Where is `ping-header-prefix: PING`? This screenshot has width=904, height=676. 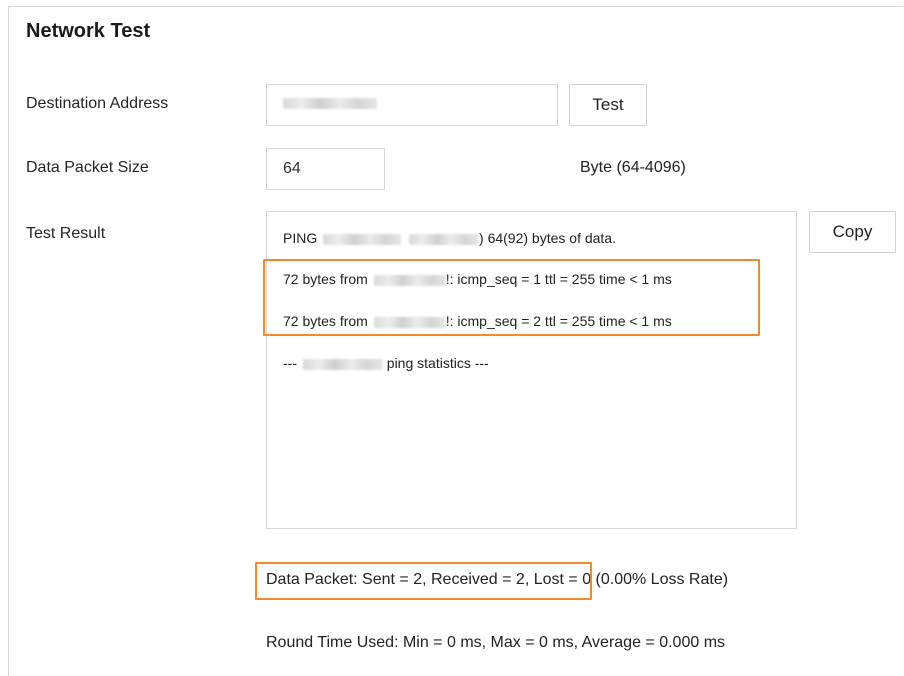
ping-header-prefix: PING is located at coordinates (300, 238).